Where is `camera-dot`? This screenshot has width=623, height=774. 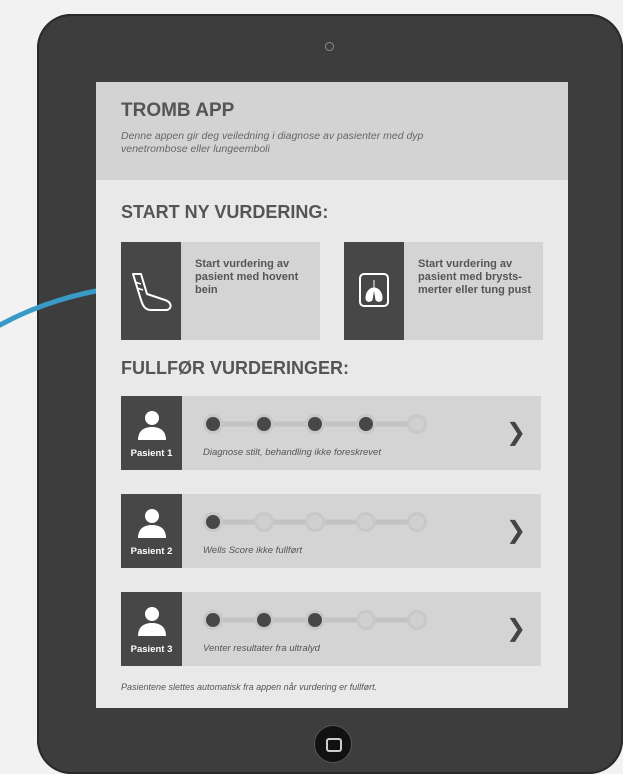
camera-dot is located at coordinates (329, 46).